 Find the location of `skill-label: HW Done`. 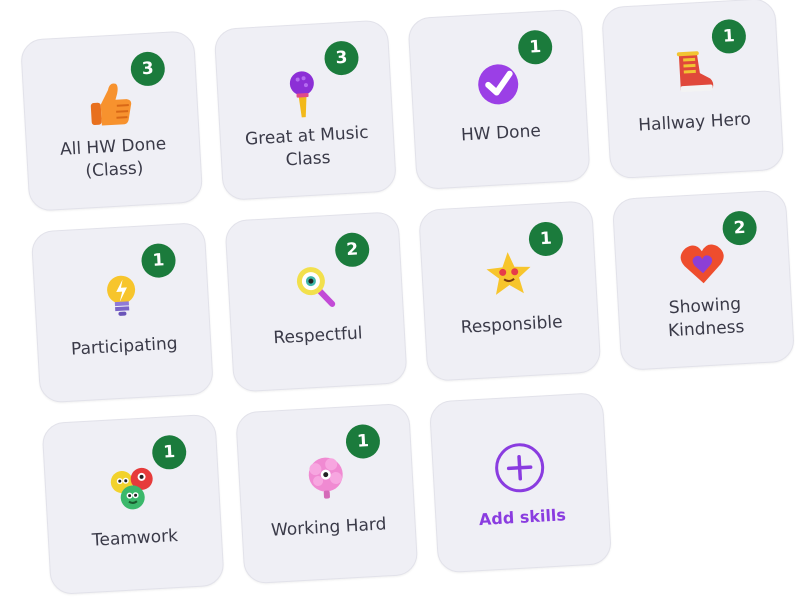

skill-label: HW Done is located at coordinates (501, 133).